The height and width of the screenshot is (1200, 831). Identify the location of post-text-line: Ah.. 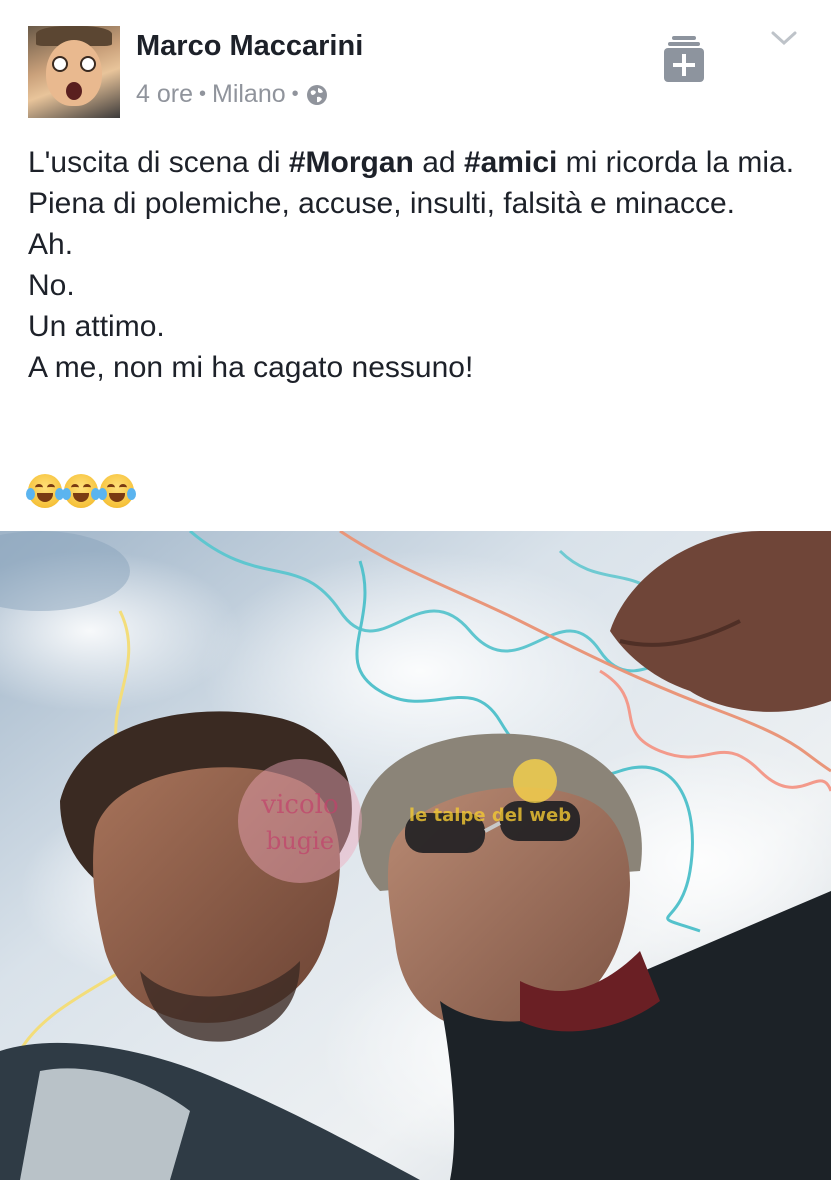
(51, 244).